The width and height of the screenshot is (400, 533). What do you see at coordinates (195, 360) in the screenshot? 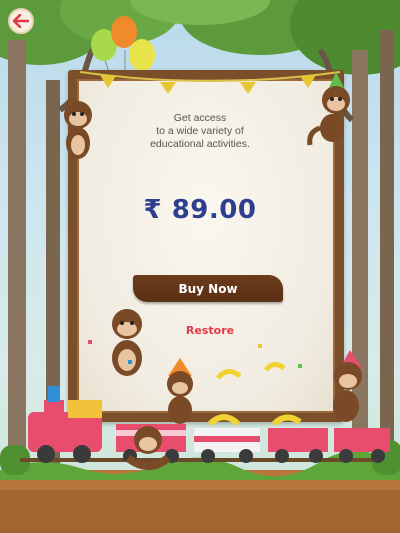
I see `confetti-decoration` at bounding box center [195, 360].